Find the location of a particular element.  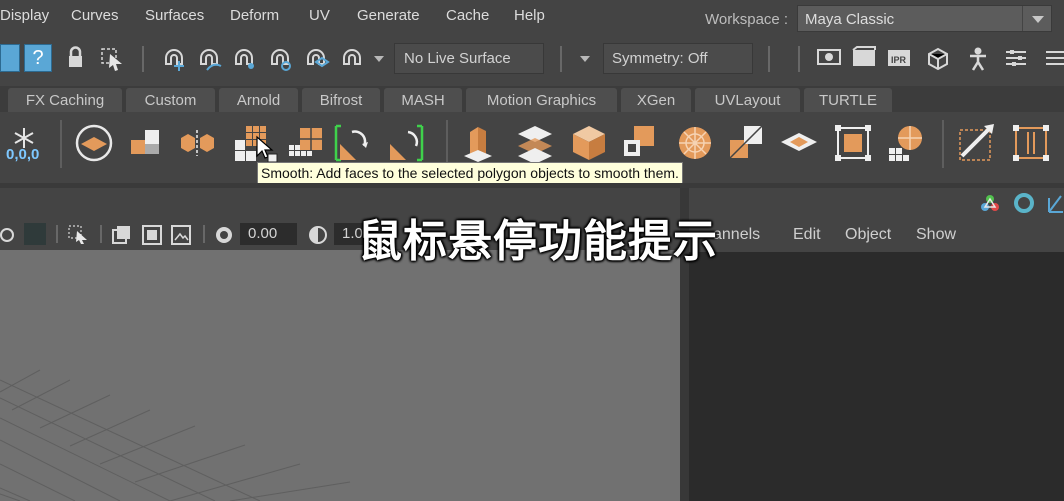

menu-generate: Generate is located at coordinates (388, 15).